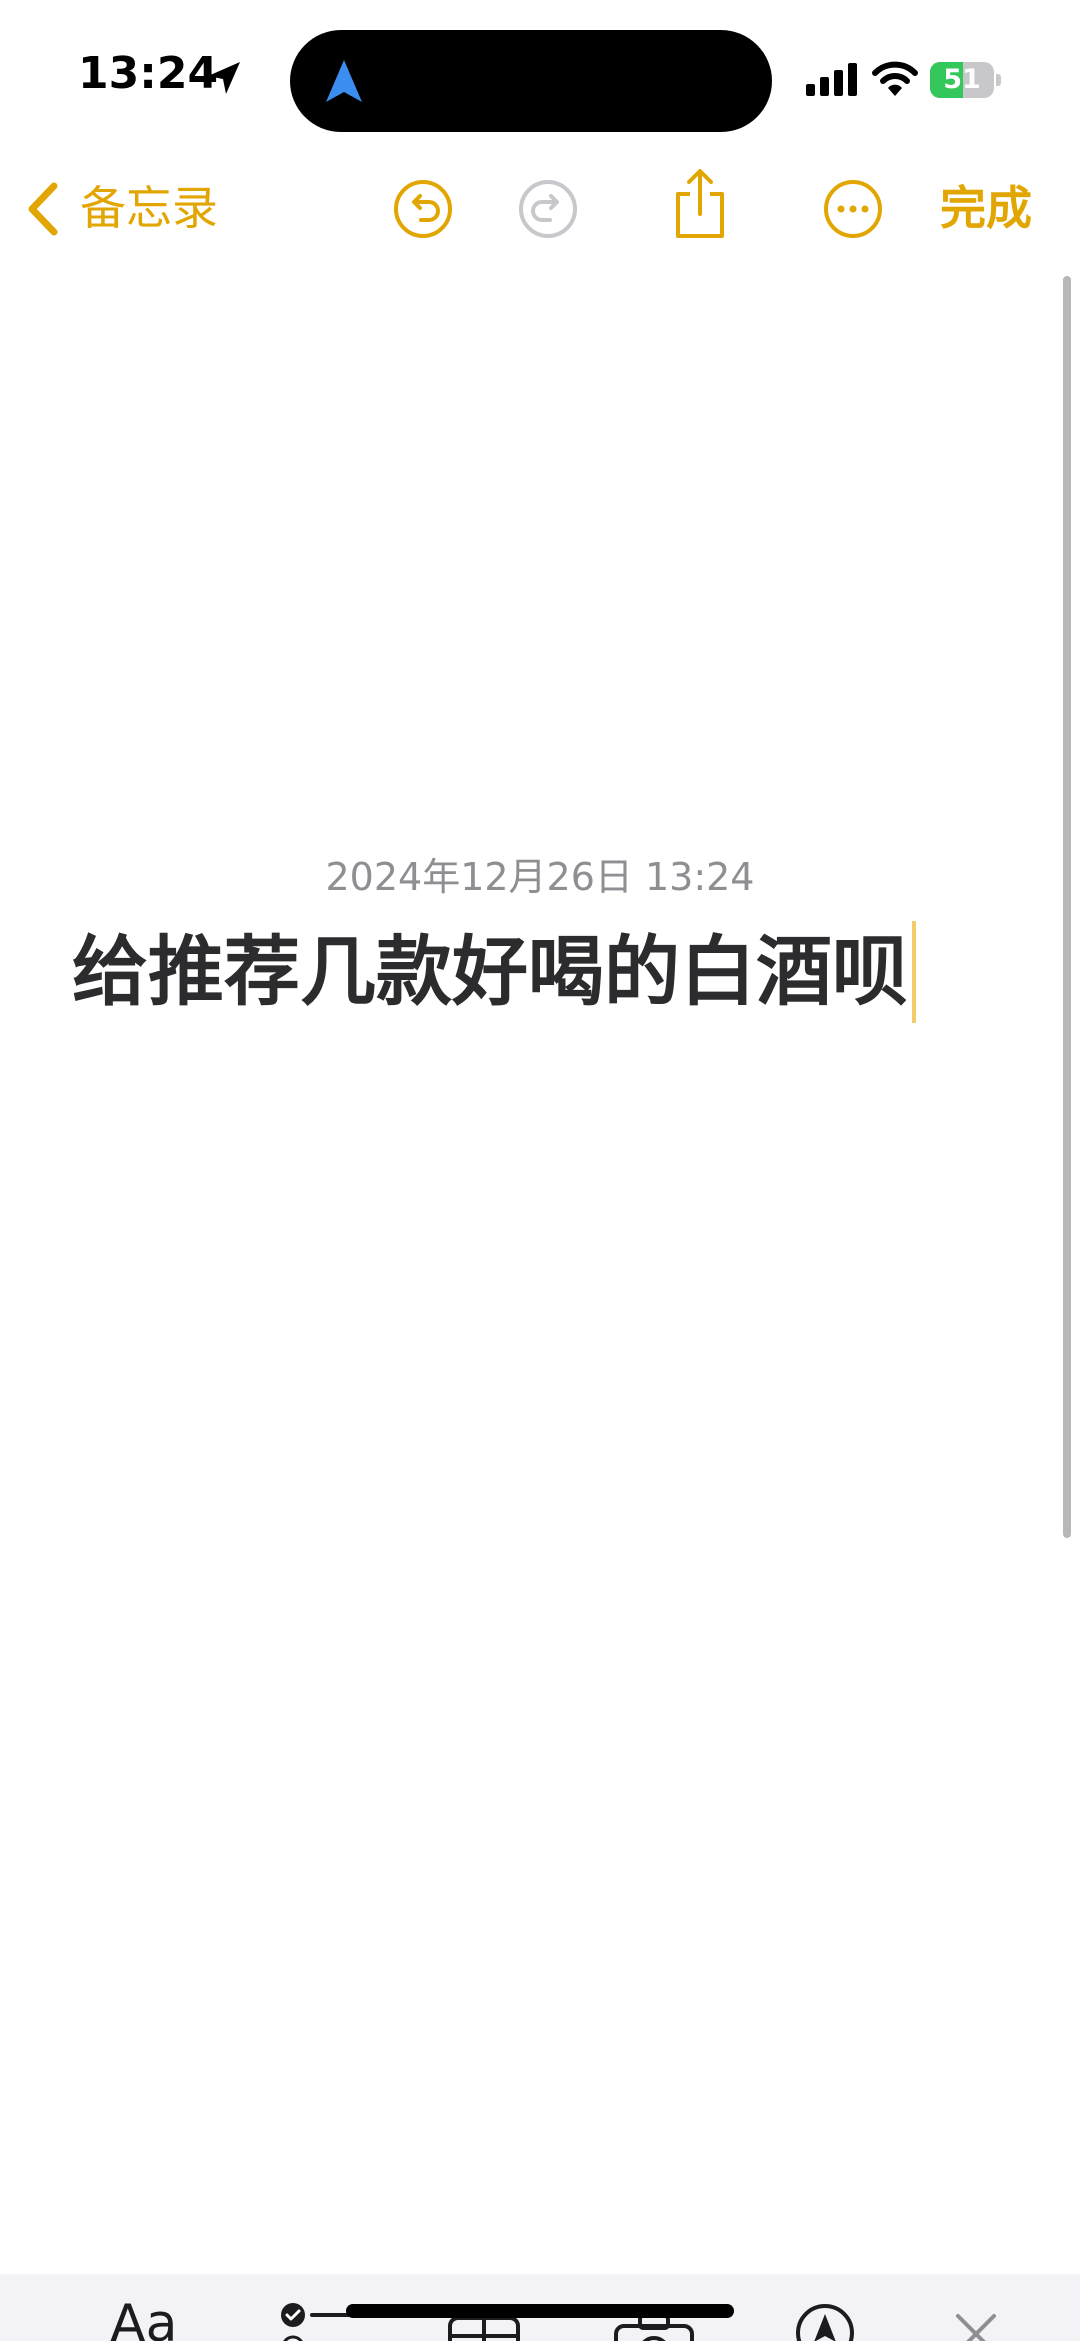 This screenshot has width=1080, height=2341. I want to click on checklist-icon, so click(315, 2321).